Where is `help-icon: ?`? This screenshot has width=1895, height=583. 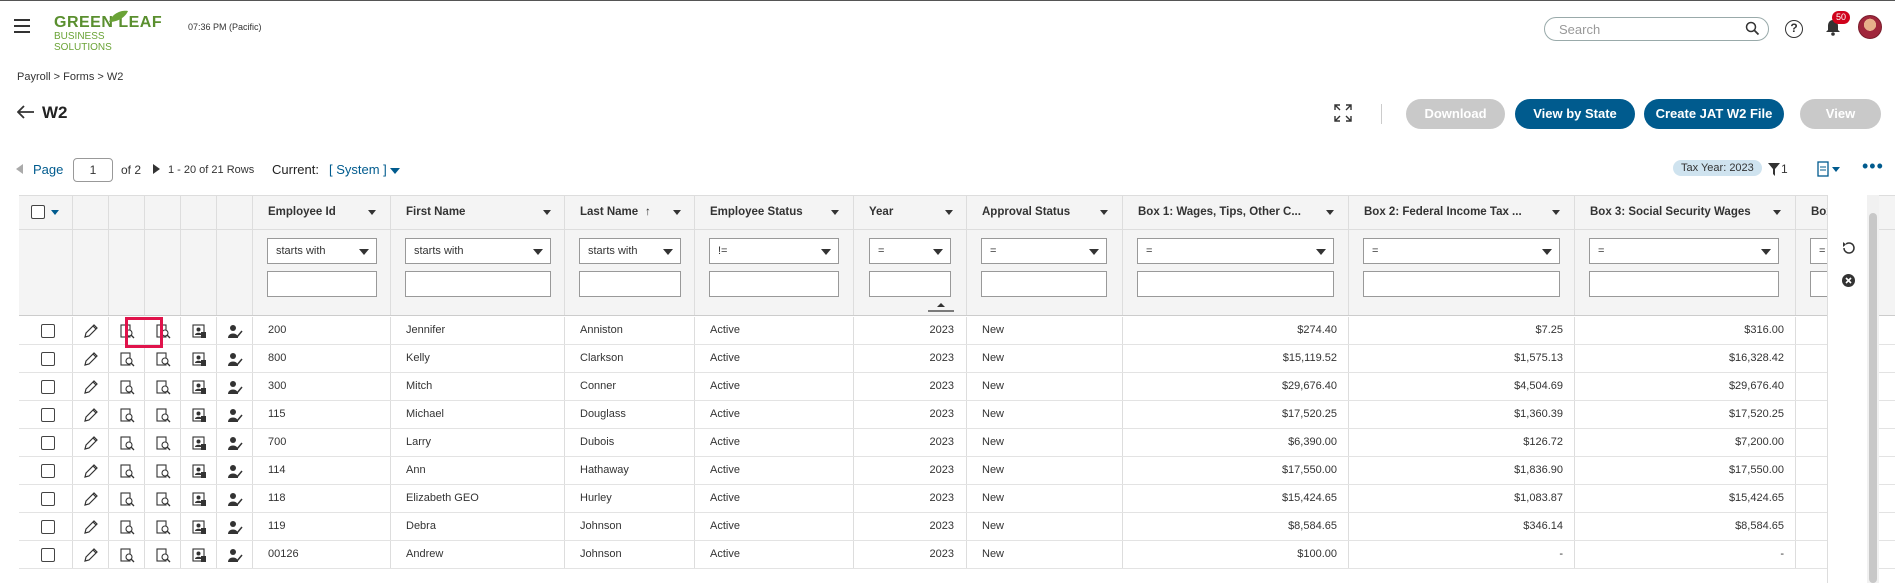
help-icon: ? is located at coordinates (1794, 29).